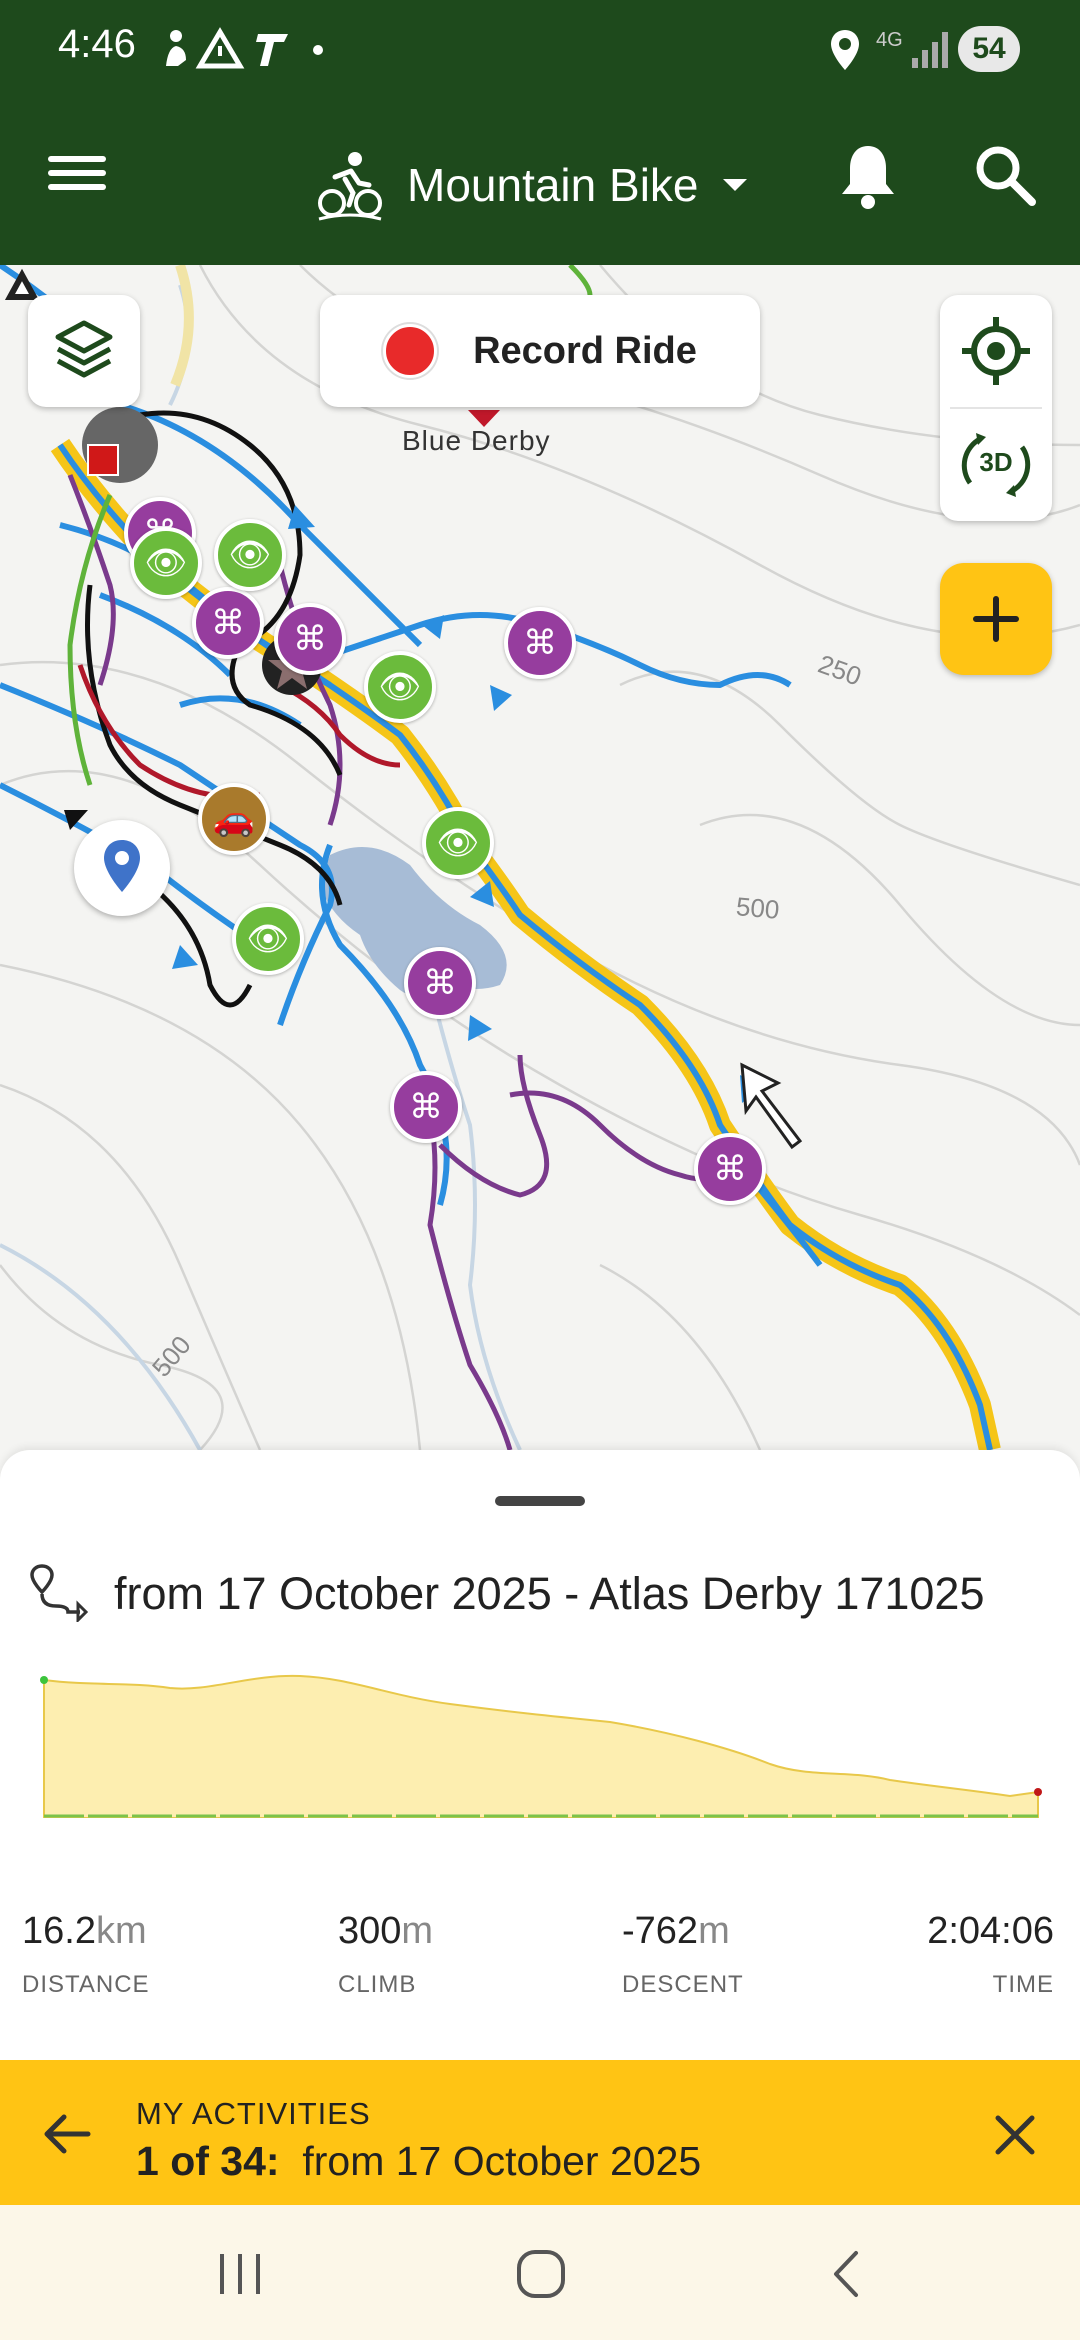 The width and height of the screenshot is (1080, 2340). What do you see at coordinates (385, 1954) in the screenshot?
I see `stat-climb: 300m CLIMB` at bounding box center [385, 1954].